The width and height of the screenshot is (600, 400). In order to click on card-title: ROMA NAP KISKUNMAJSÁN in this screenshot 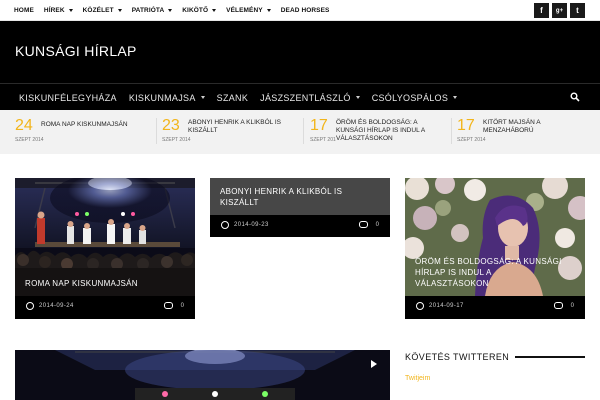, I will do `click(81, 283)`.